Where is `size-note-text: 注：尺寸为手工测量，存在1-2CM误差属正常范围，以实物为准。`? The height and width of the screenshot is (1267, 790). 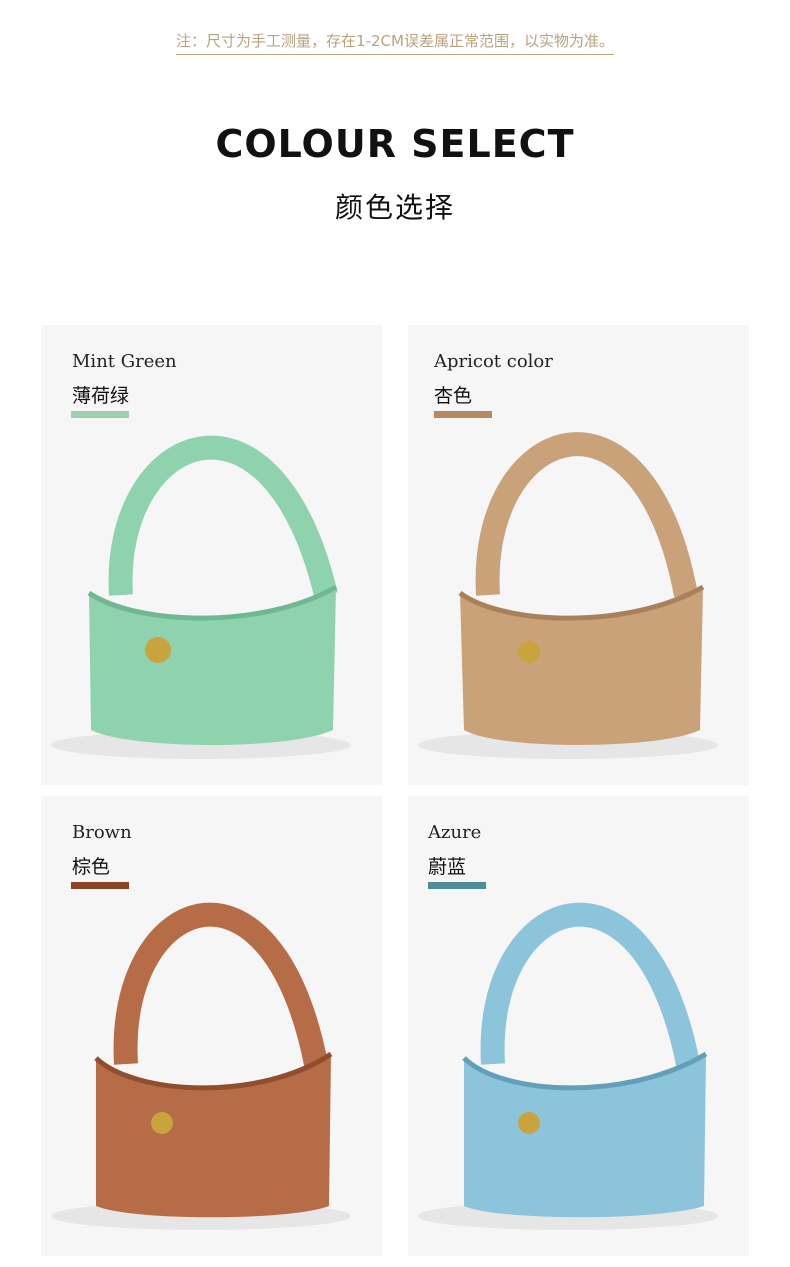
size-note-text: 注：尺寸为手工测量，存在1-2CM误差属正常范围，以实物为准。 is located at coordinates (395, 43).